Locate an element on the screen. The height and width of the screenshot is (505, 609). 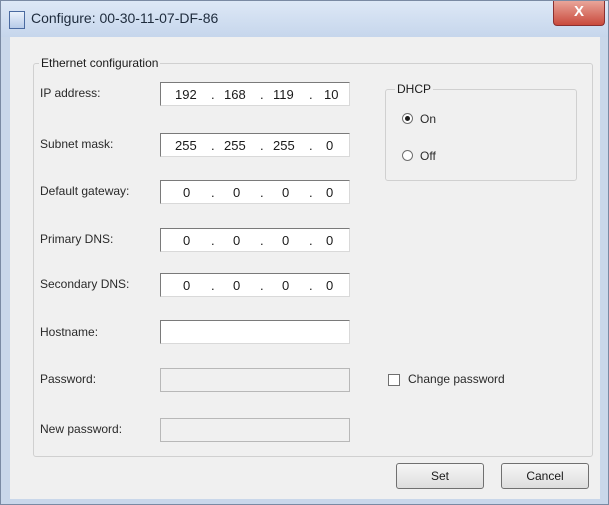
dhcp-on-radio is located at coordinates (407, 118).